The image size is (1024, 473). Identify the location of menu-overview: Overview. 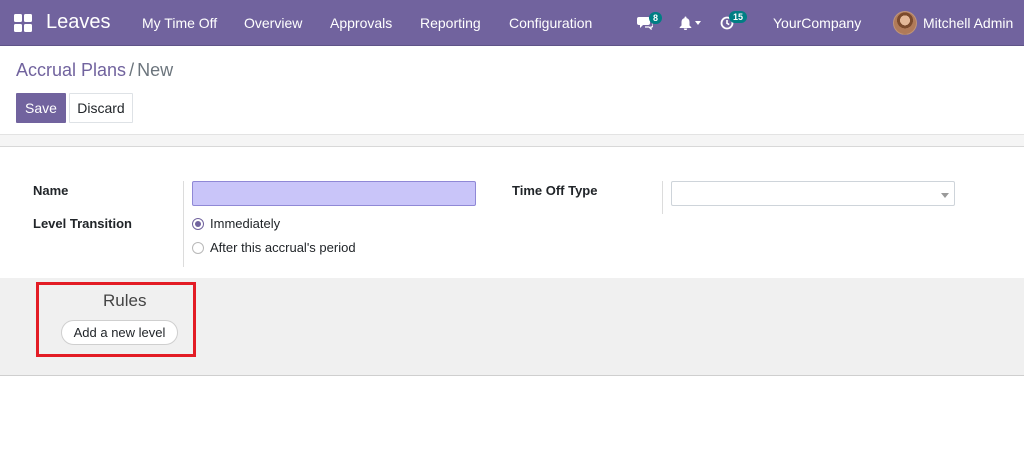
(273, 23).